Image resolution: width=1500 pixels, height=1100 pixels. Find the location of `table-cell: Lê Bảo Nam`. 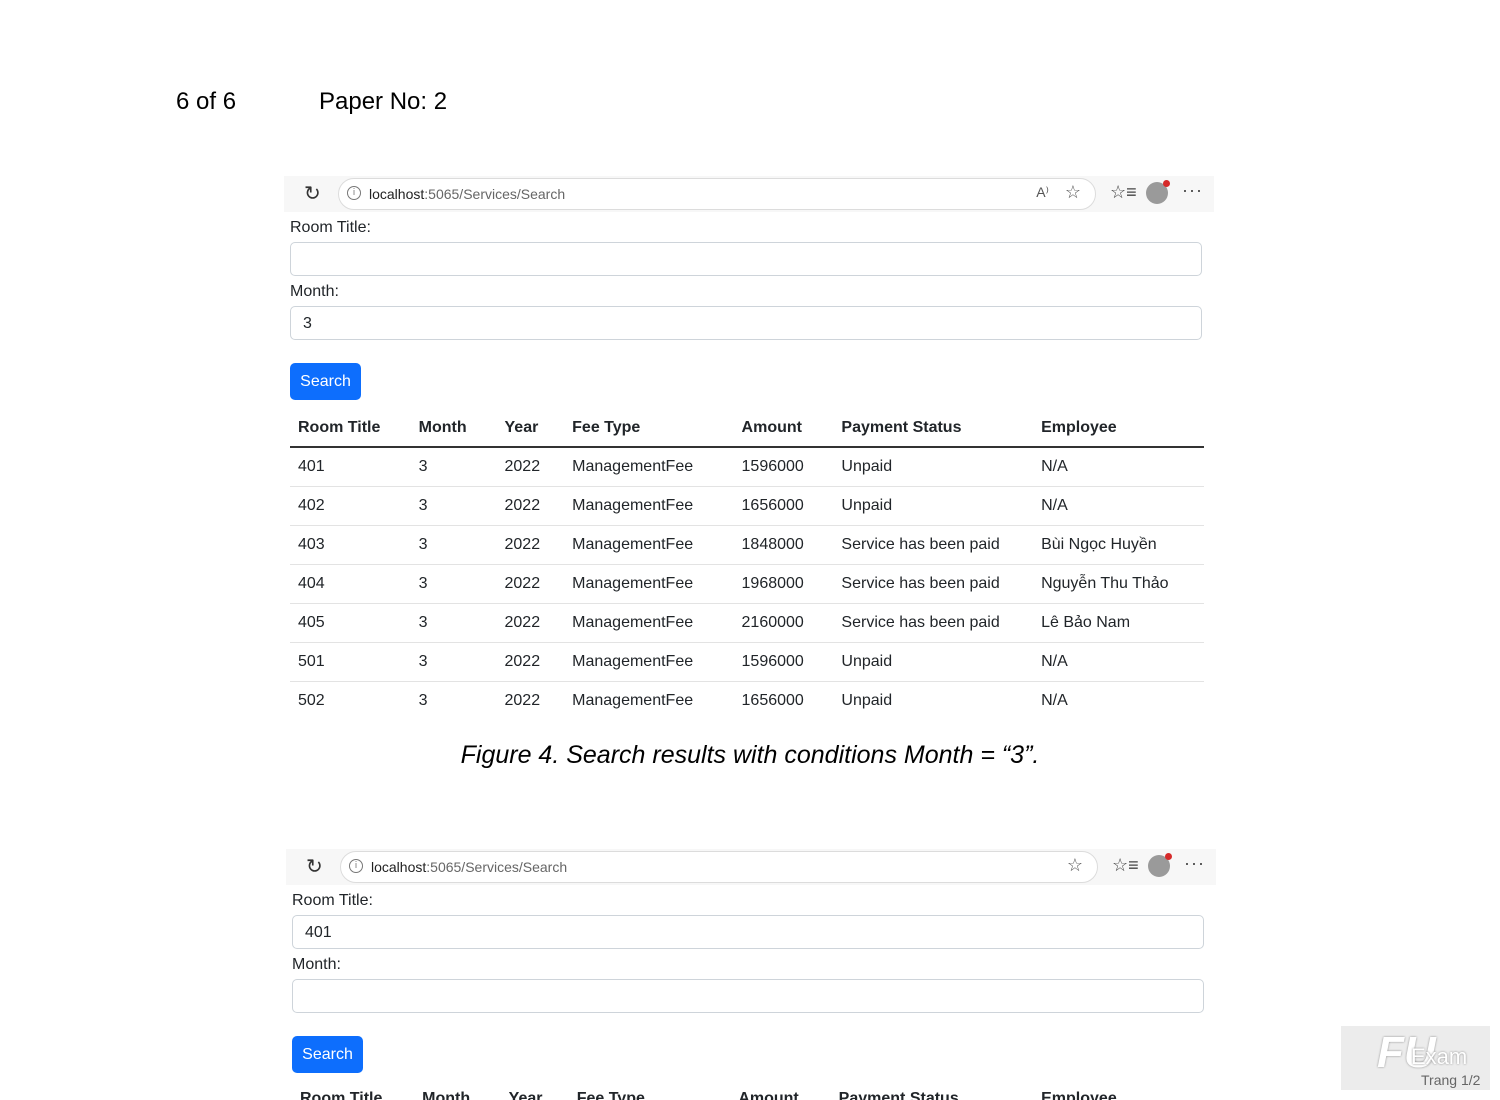

table-cell: Lê Bảo Nam is located at coordinates (1118, 623).